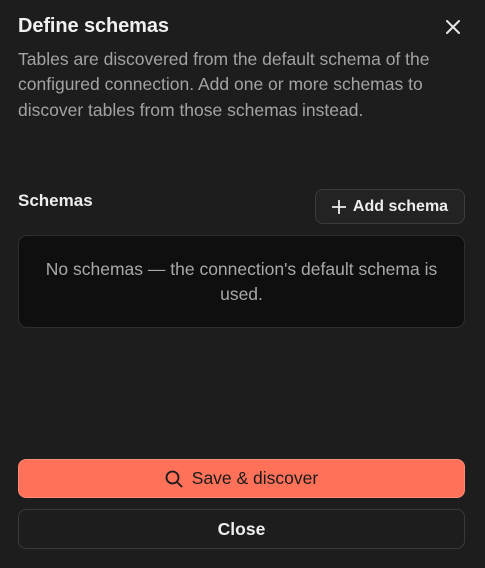  I want to click on schemas-section-label: Schemas, so click(55, 200).